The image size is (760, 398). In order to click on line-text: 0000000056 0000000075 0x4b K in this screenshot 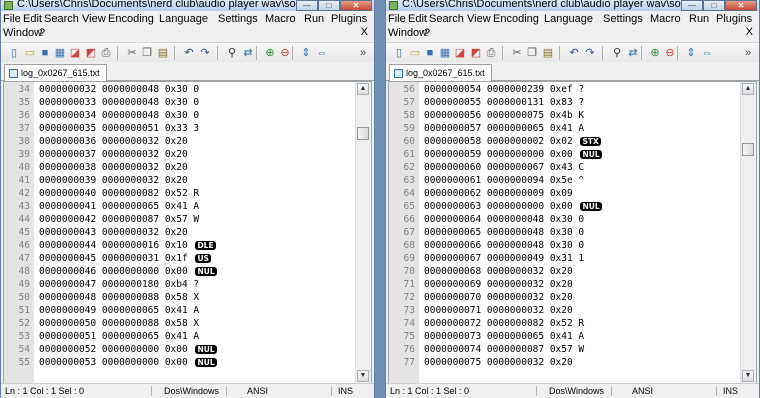, I will do `click(504, 115)`.